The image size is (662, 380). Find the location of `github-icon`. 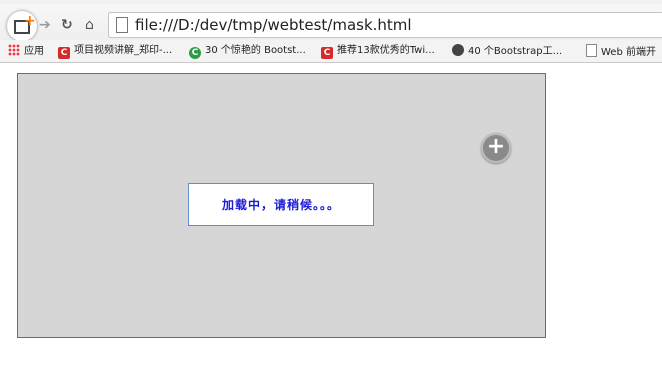

github-icon is located at coordinates (458, 50).